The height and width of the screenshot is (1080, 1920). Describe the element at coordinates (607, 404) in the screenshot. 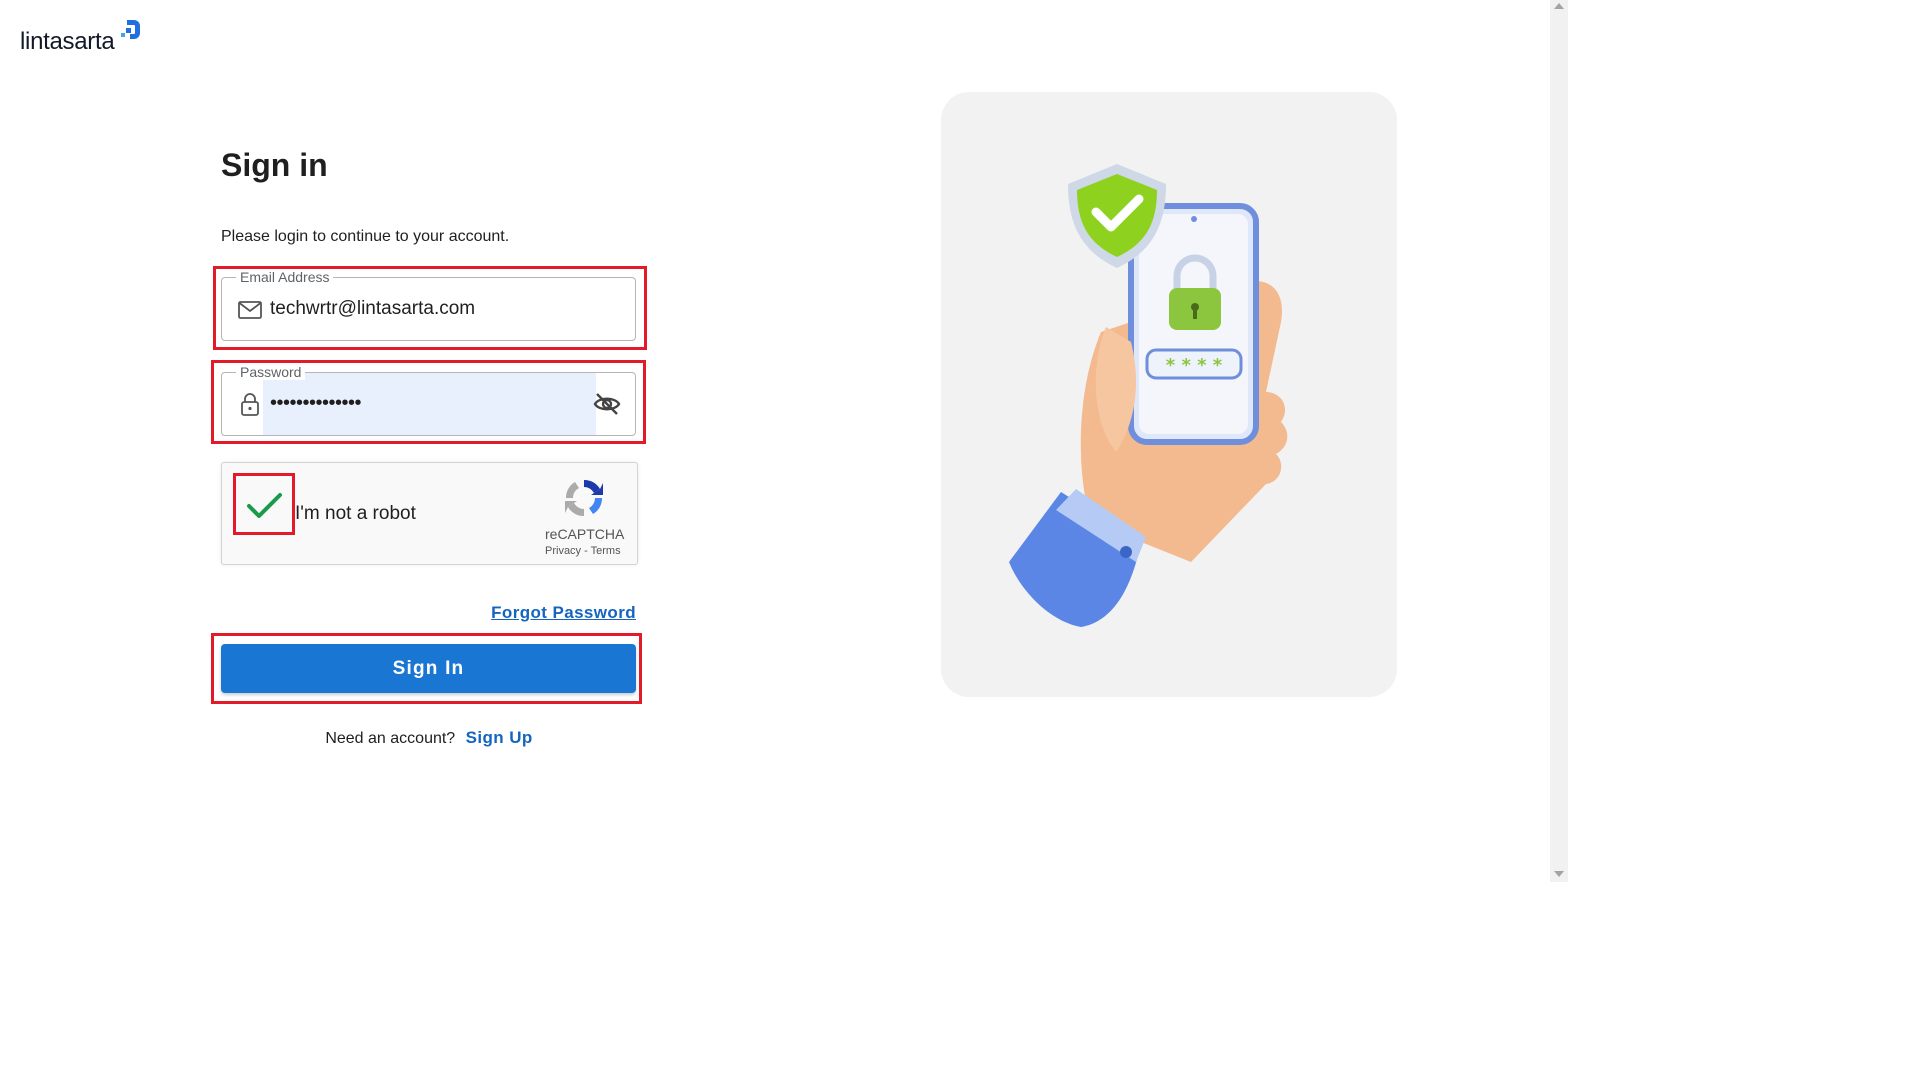

I see `eye-off-icon` at that location.